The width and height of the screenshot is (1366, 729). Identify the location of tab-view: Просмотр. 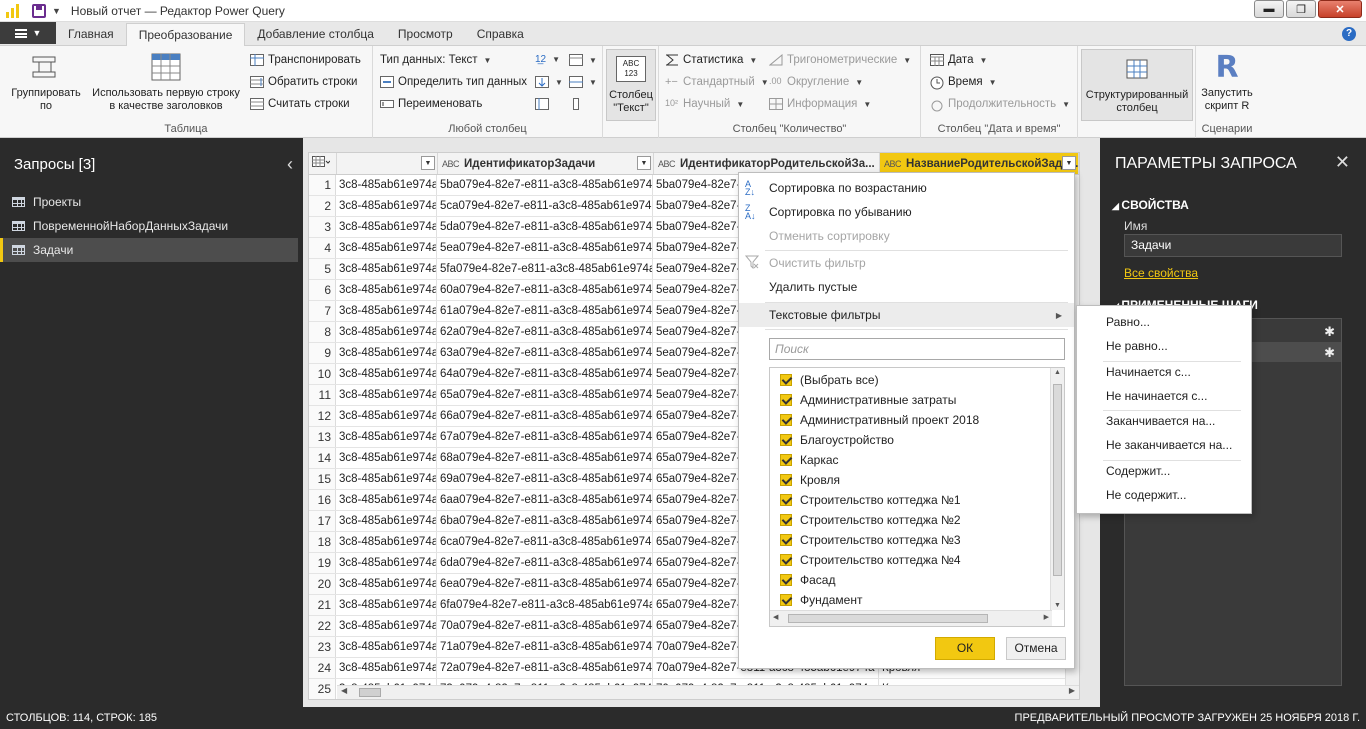
(425, 34).